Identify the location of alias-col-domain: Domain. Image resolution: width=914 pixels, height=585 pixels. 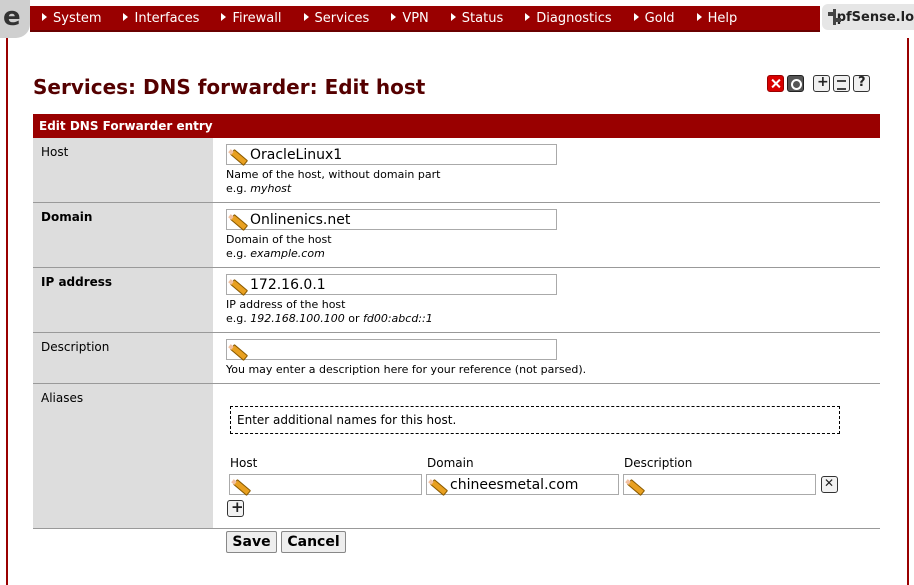
(450, 463).